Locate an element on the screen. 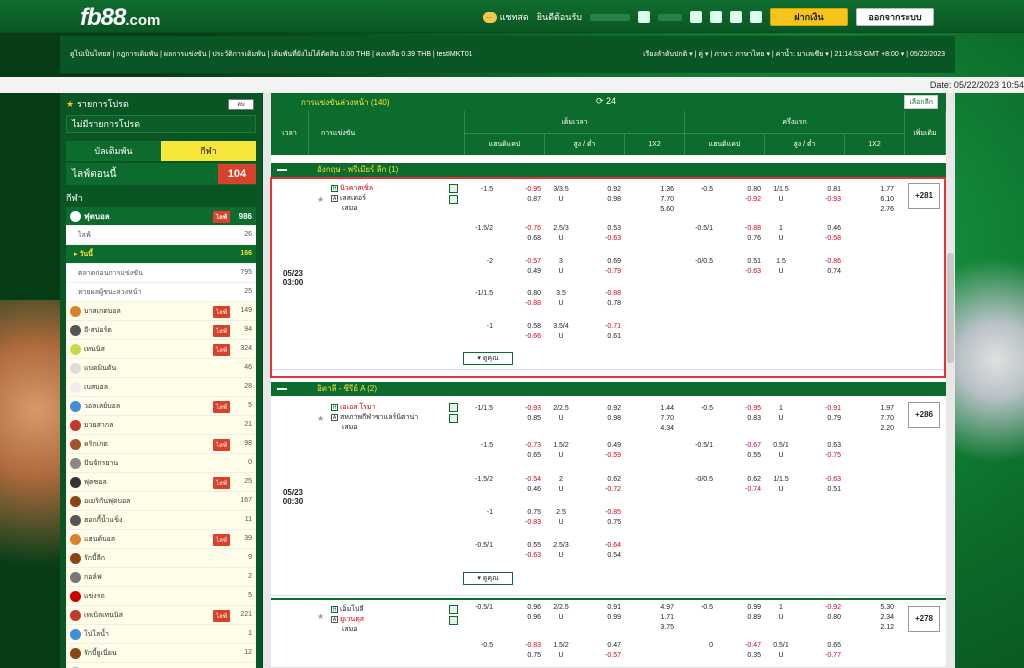 This screenshot has width=1024, height=668. logo: fb88.com is located at coordinates (120, 18).